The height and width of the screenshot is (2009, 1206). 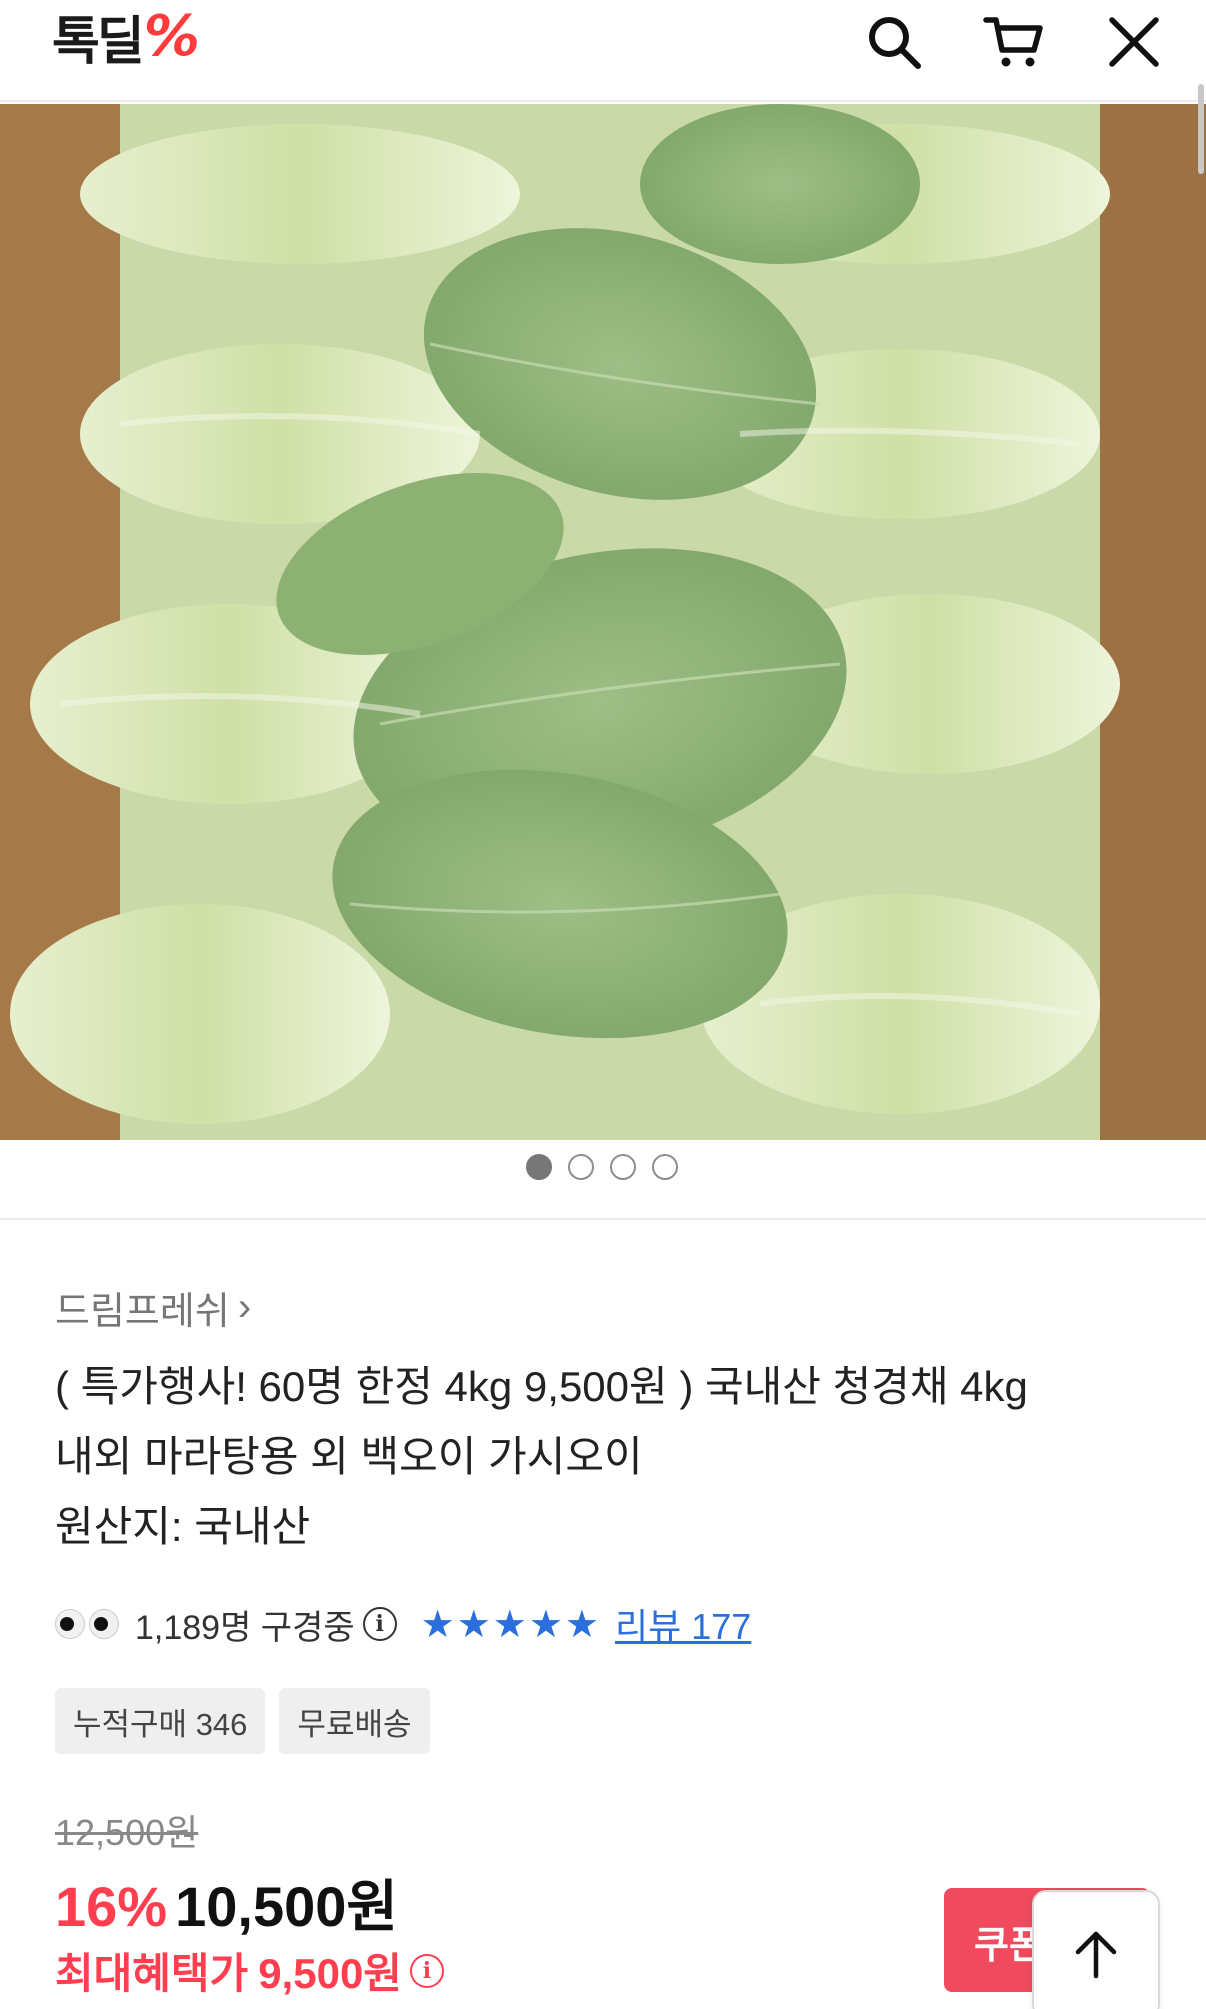 What do you see at coordinates (349, 1456) in the screenshot?
I see `title-line-2: 내외 마라탕용 외 백오이 가시오이` at bounding box center [349, 1456].